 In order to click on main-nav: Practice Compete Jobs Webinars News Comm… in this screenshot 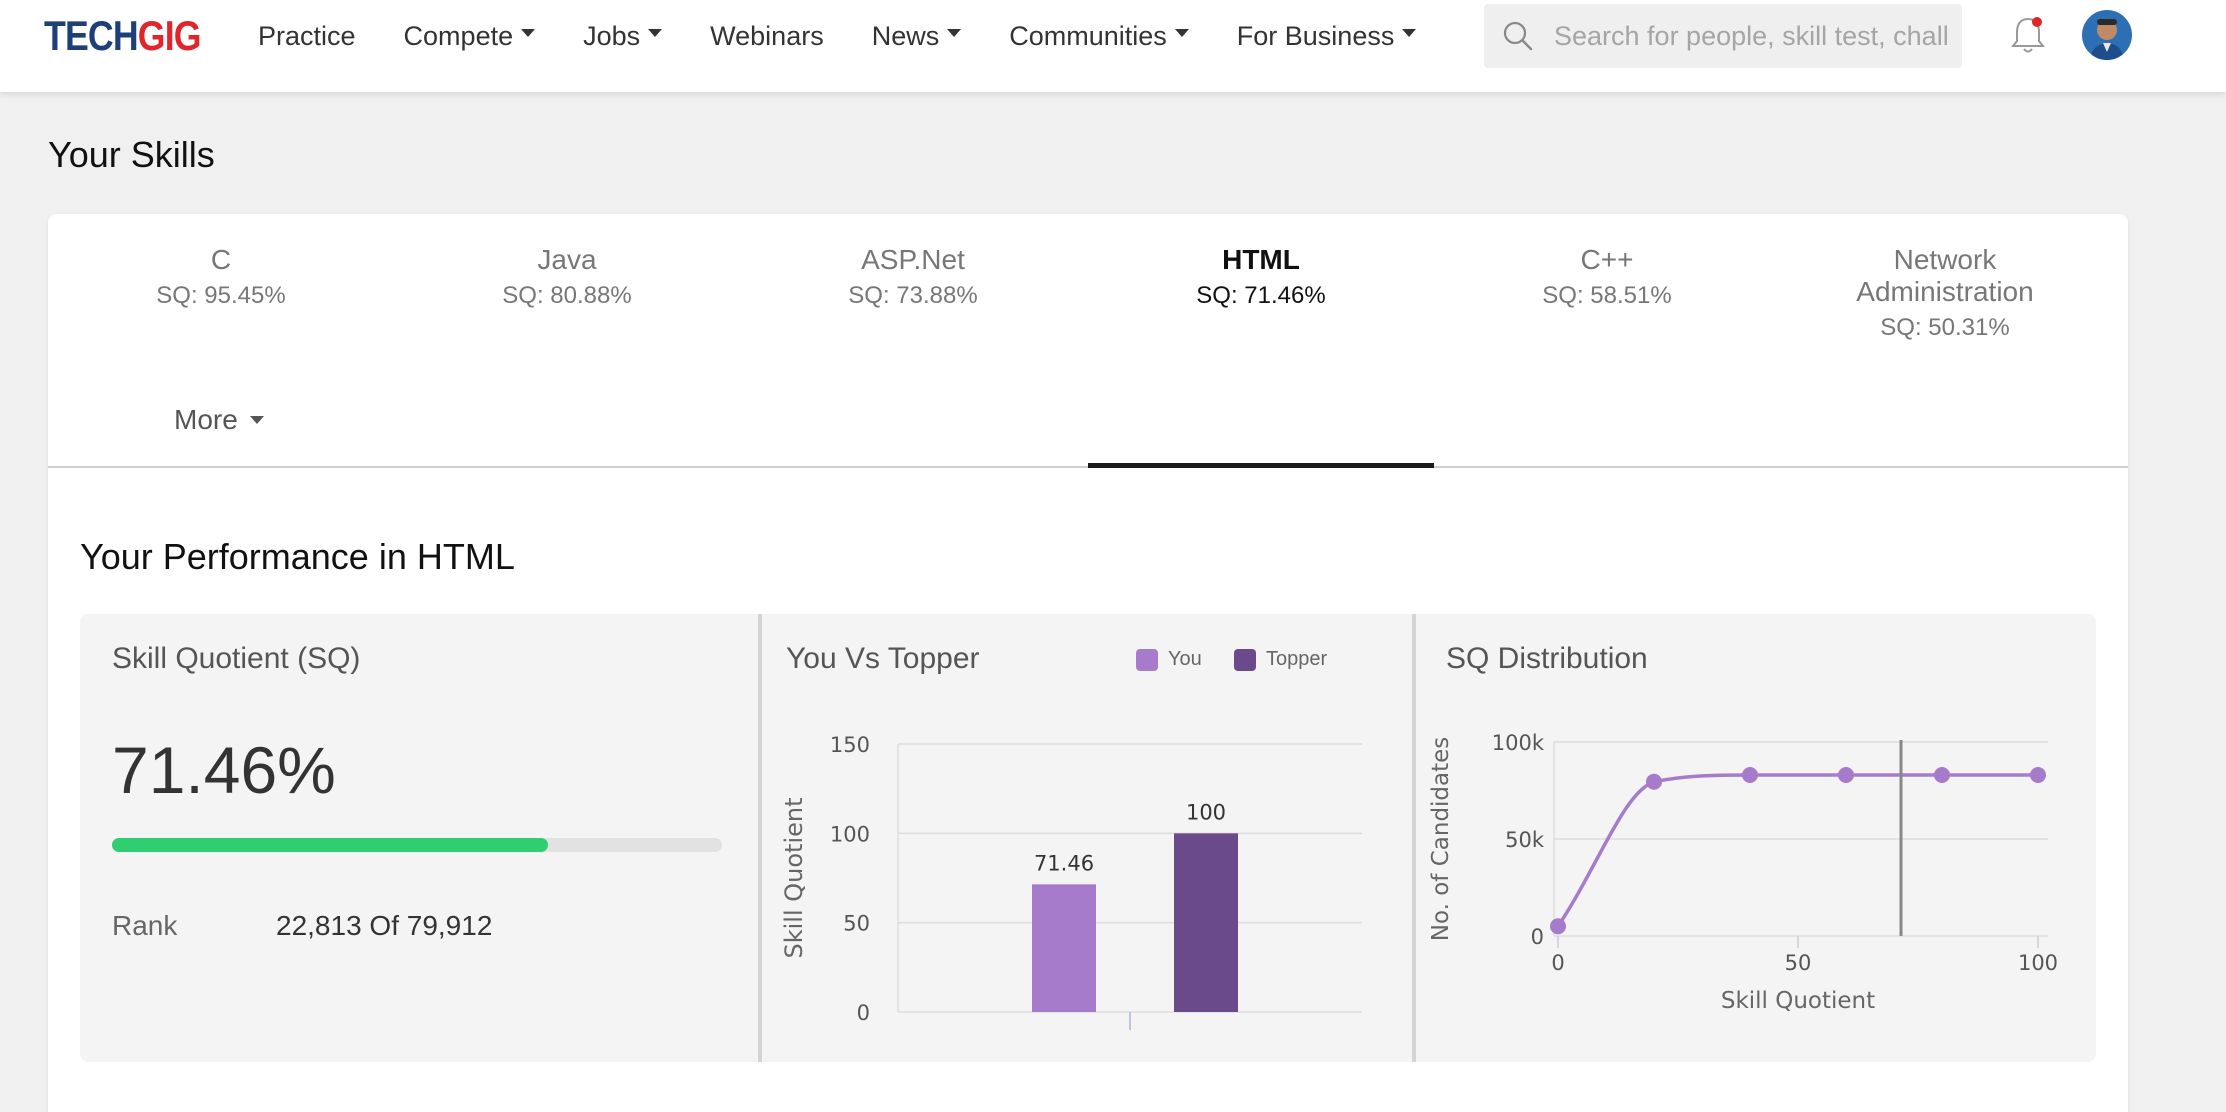, I will do `click(861, 36)`.